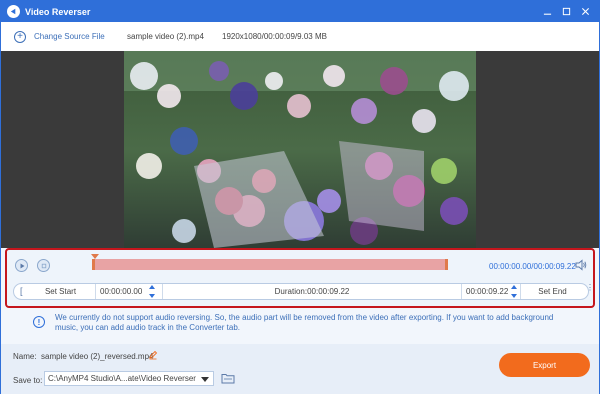 The width and height of the screenshot is (600, 394). Describe the element at coordinates (28, 380) in the screenshot. I see `save-to-label: Save to:` at that location.